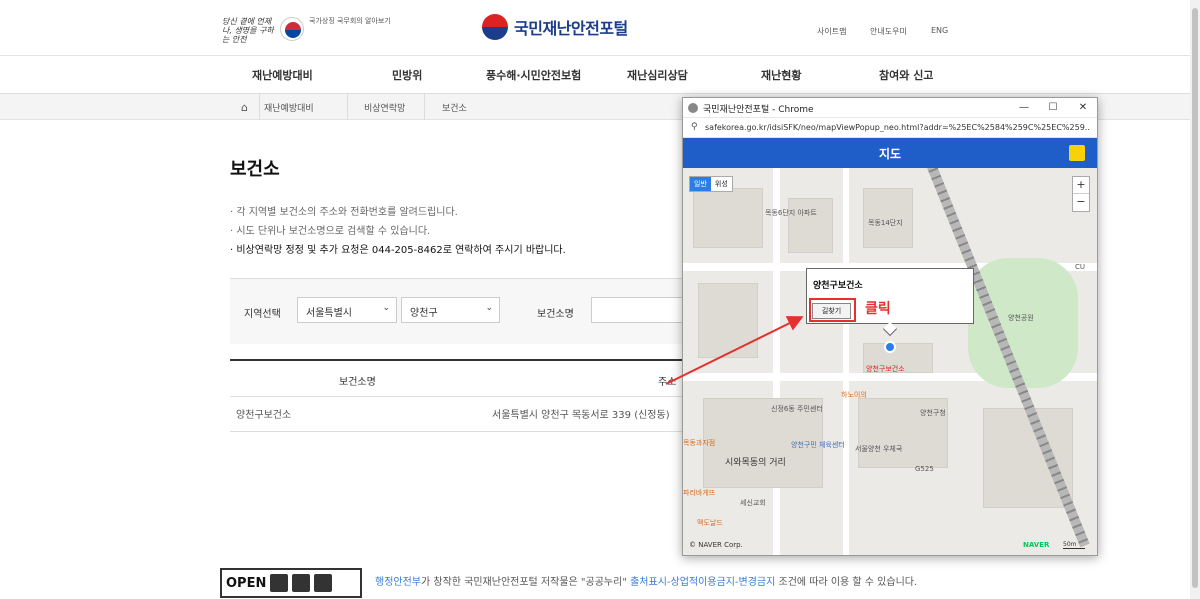  I want to click on nav-report: 참여와 신고, so click(906, 75).